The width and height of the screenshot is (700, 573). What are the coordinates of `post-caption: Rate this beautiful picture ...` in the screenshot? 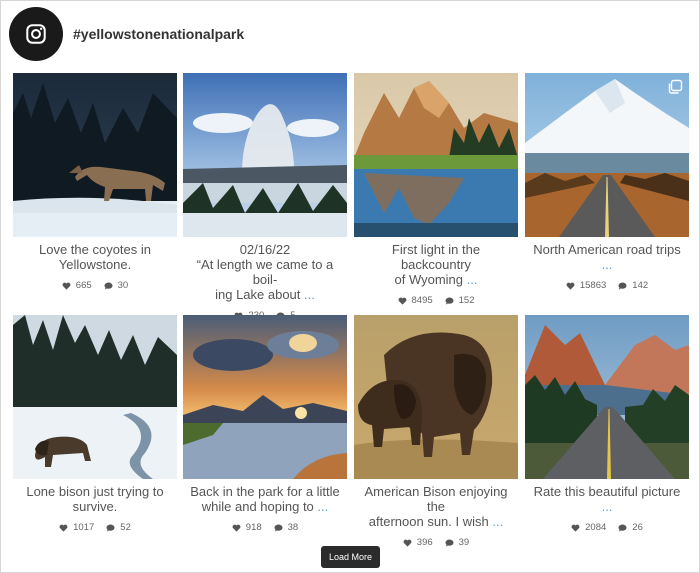 It's located at (607, 499).